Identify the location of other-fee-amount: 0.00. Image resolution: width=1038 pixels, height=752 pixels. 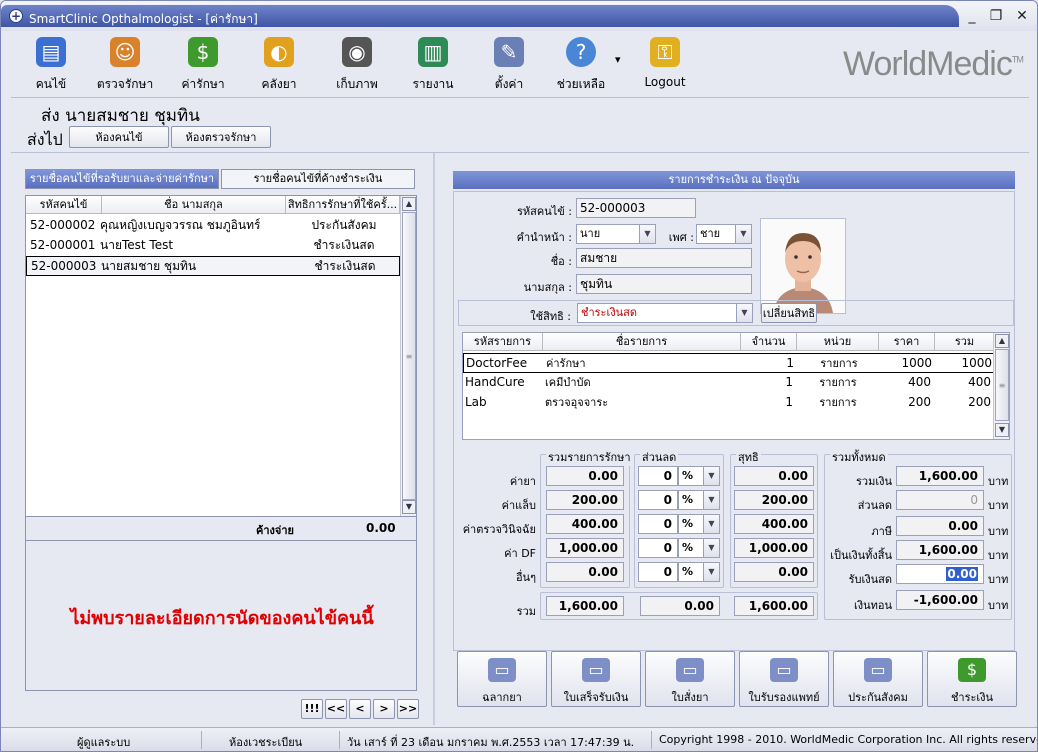
(585, 572).